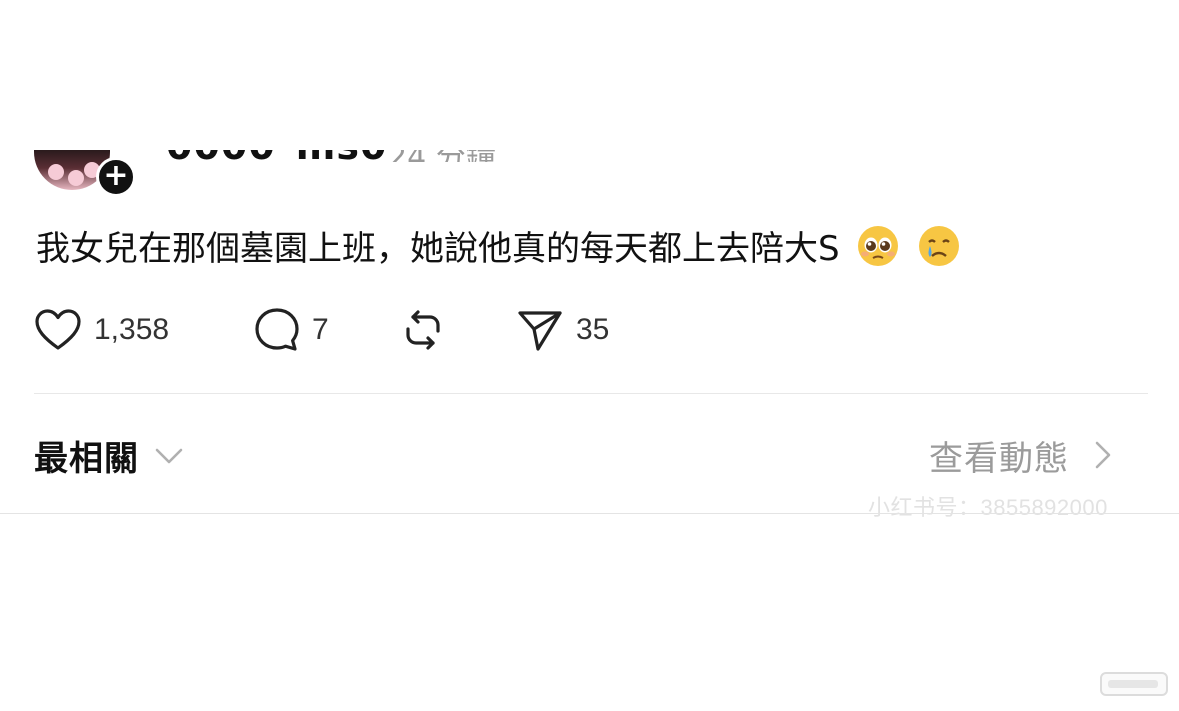 Image resolution: width=1179 pixels, height=711 pixels. I want to click on like-button: 1,358, so click(101, 330).